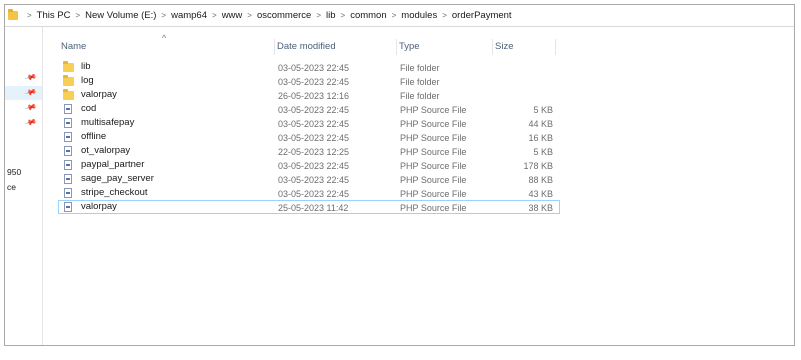 The width and height of the screenshot is (801, 360). Describe the element at coordinates (114, 192) in the screenshot. I see `file-name: stripe_checkout` at that location.